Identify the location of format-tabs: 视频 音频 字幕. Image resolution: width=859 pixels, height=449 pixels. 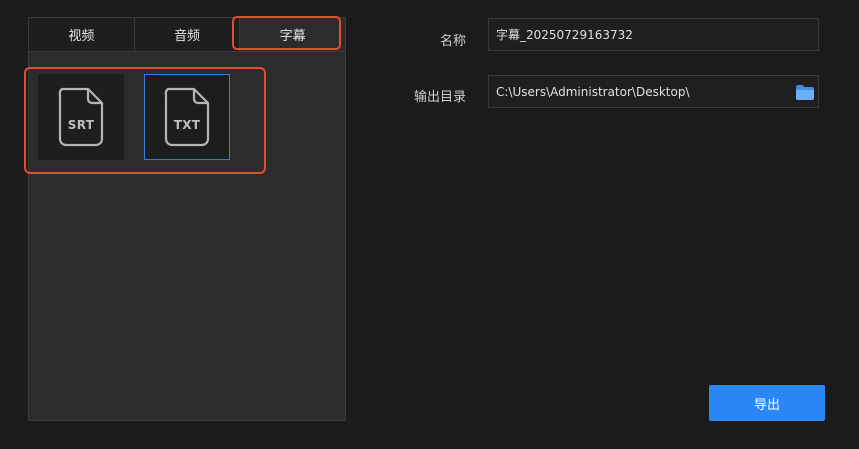
(187, 34).